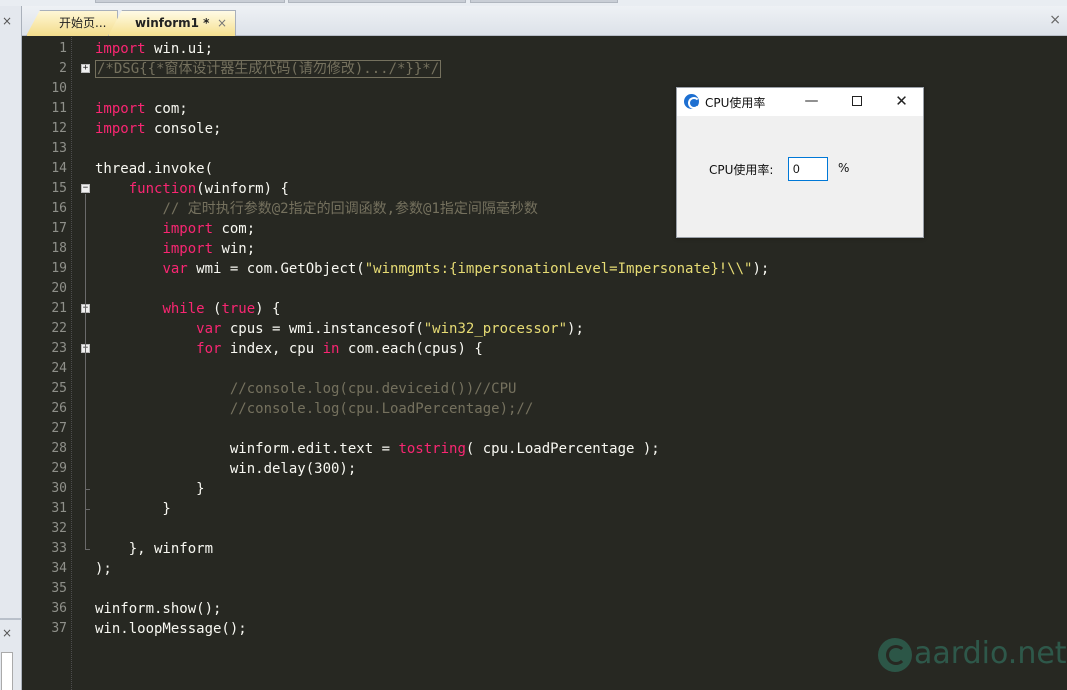 This screenshot has width=1067, height=690. I want to click on line-number: 31, so click(59, 508).